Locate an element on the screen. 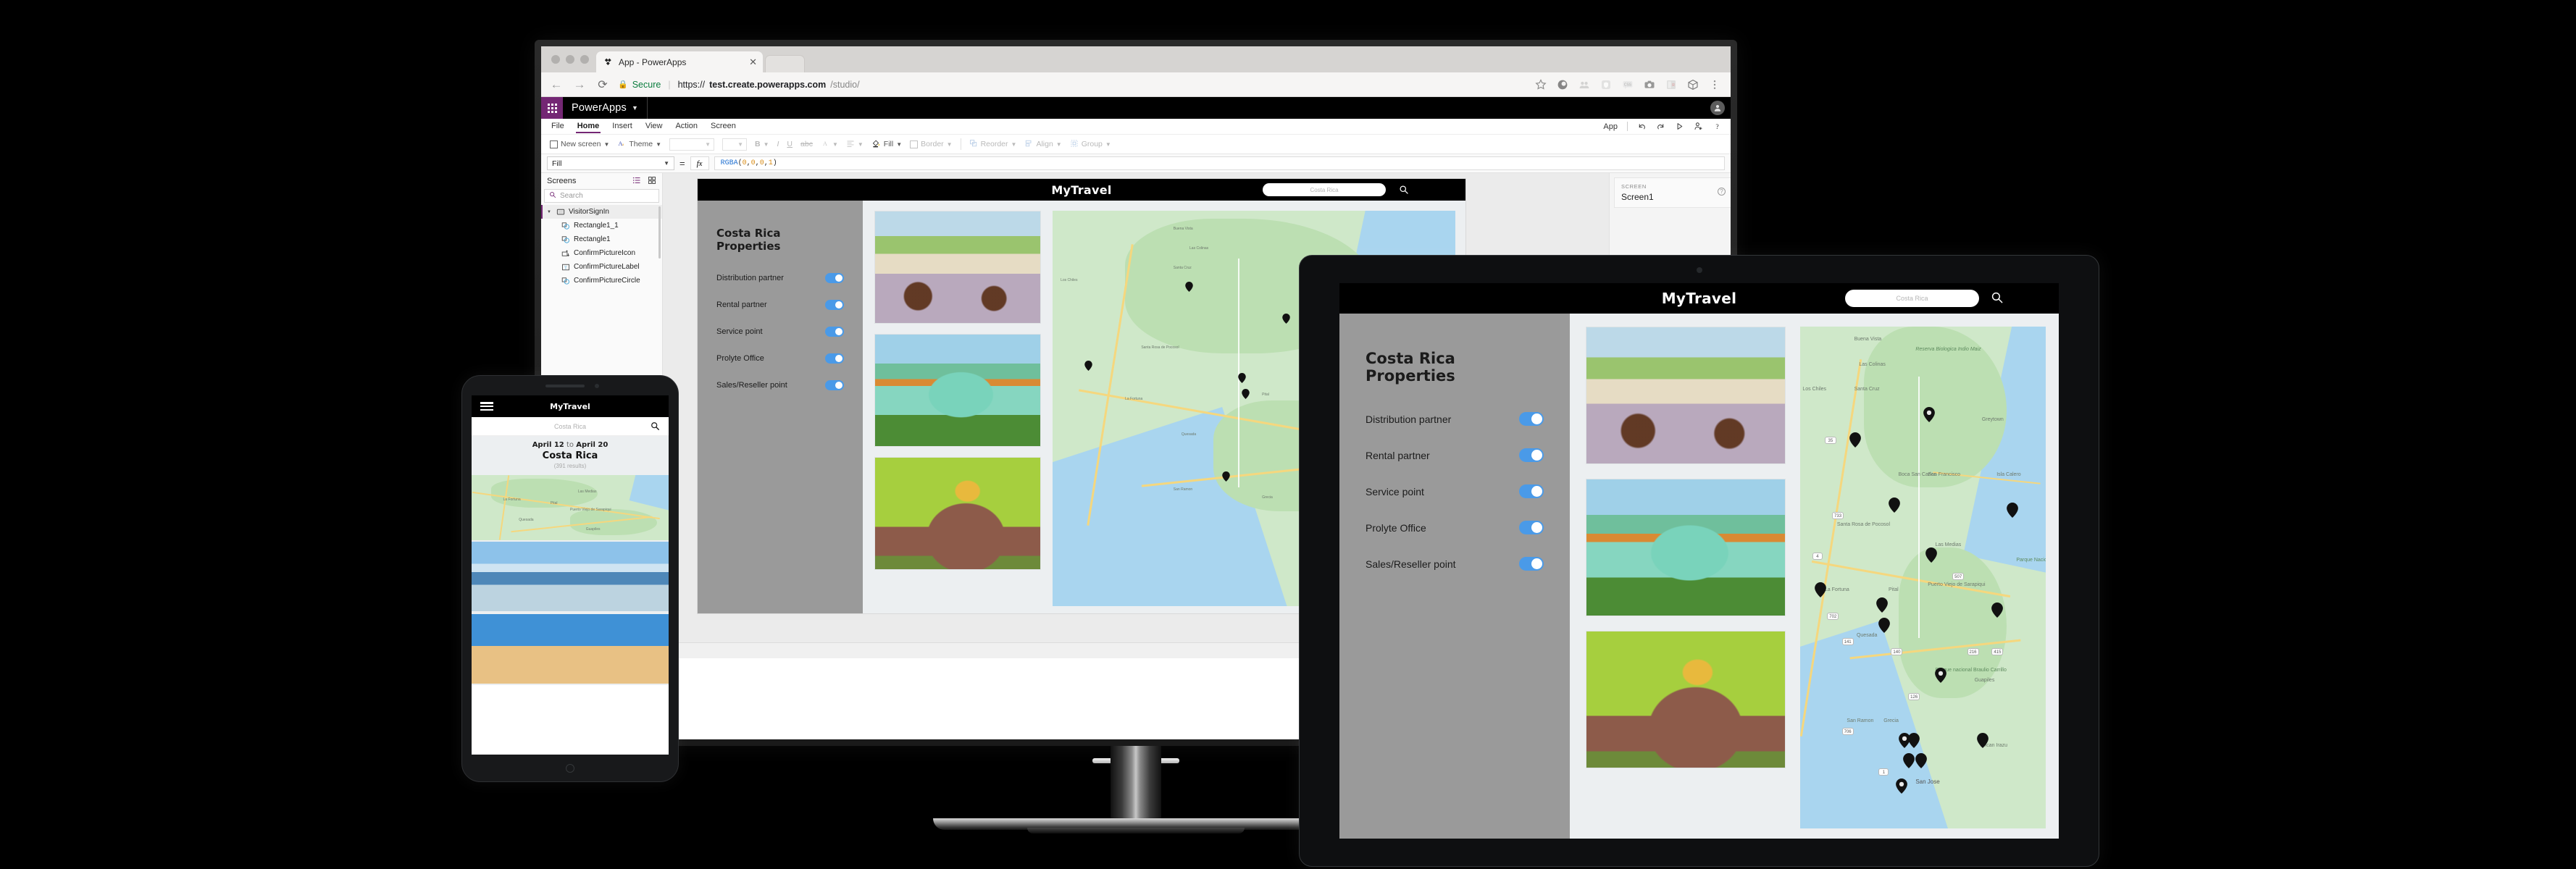 This screenshot has width=2576, height=869. beach-aerial-photo is located at coordinates (570, 649).